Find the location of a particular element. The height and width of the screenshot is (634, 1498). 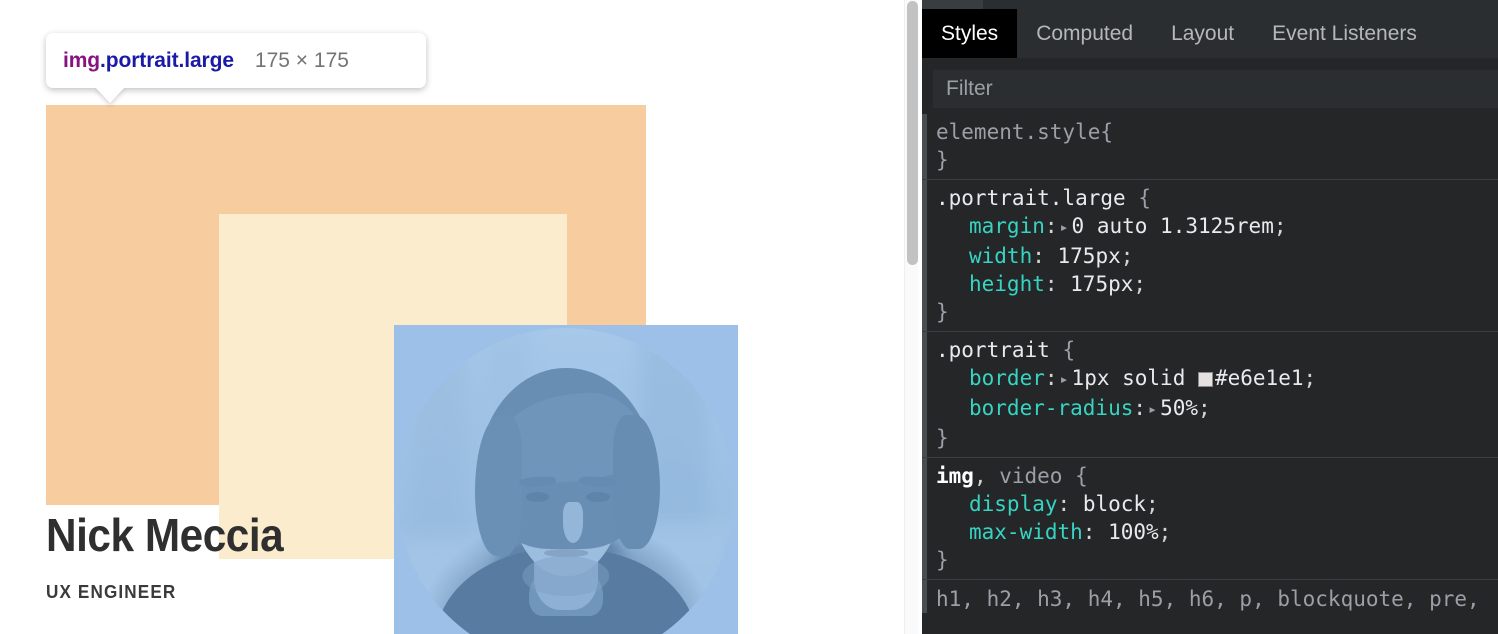

css-selector: .portrait is located at coordinates (993, 350).